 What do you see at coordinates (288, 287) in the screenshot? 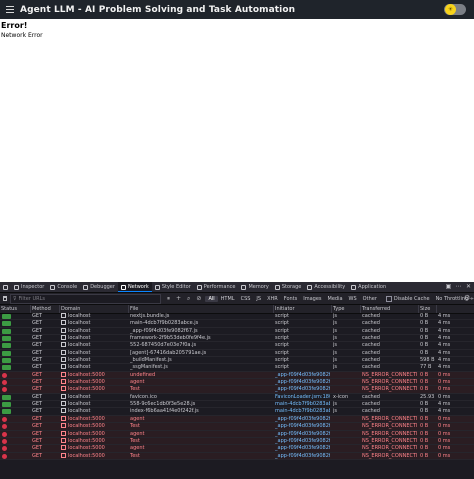
I see `tab-storage: Storage` at bounding box center [288, 287].